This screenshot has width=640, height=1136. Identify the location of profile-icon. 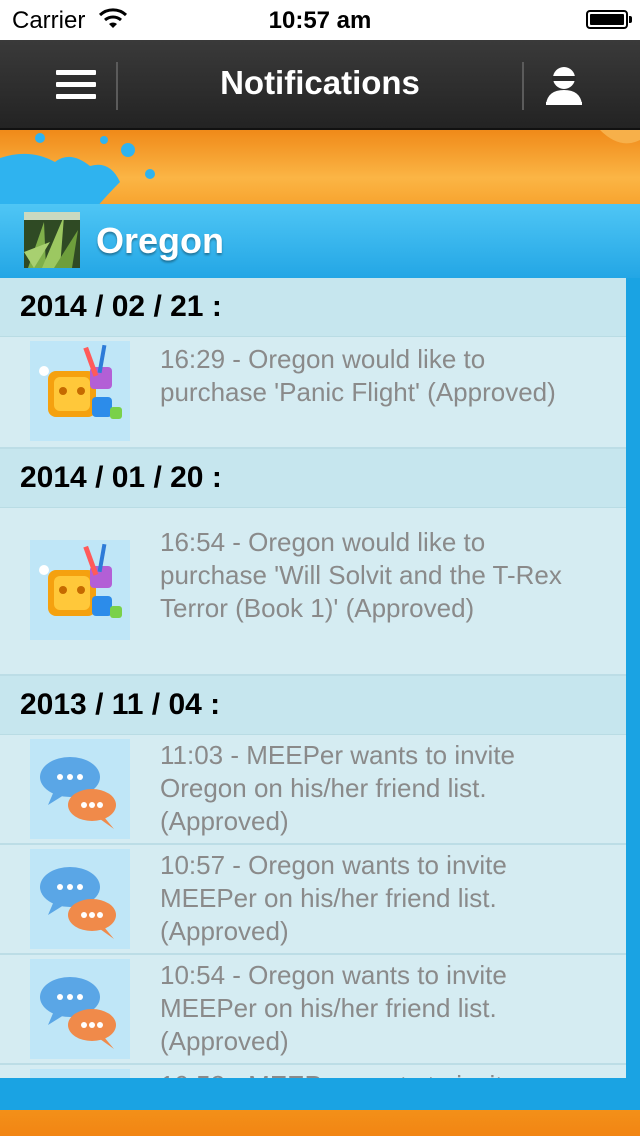
(564, 86).